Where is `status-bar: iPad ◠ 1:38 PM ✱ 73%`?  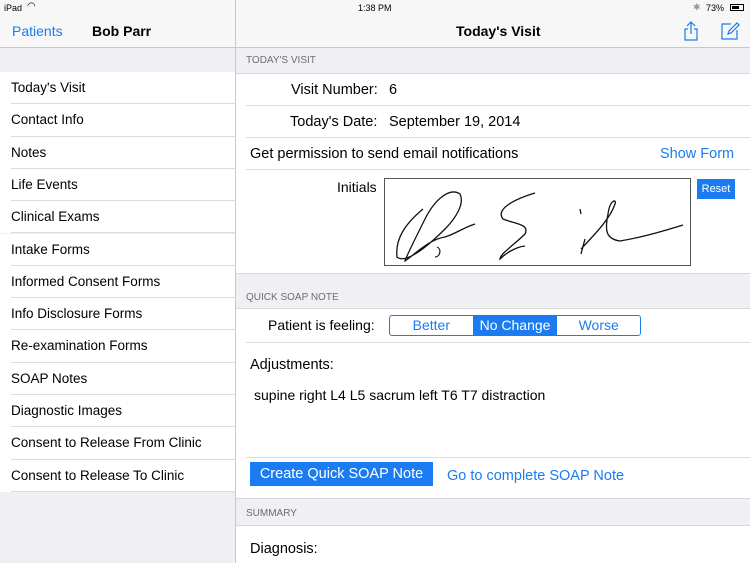 status-bar: iPad ◠ 1:38 PM ✱ 73% is located at coordinates (375, 8).